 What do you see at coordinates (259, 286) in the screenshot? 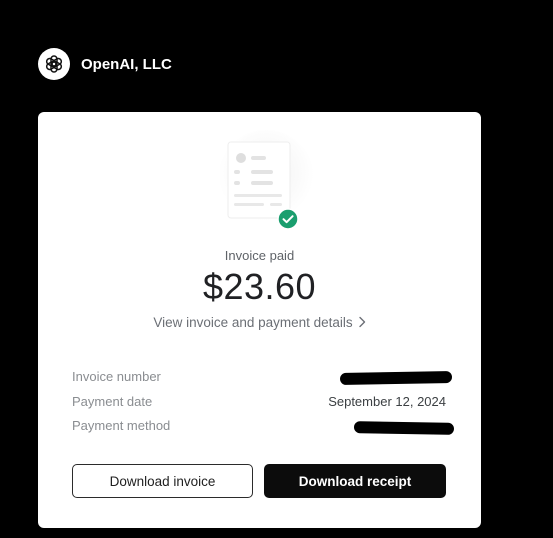
I see `invoice-amount: $23.60` at bounding box center [259, 286].